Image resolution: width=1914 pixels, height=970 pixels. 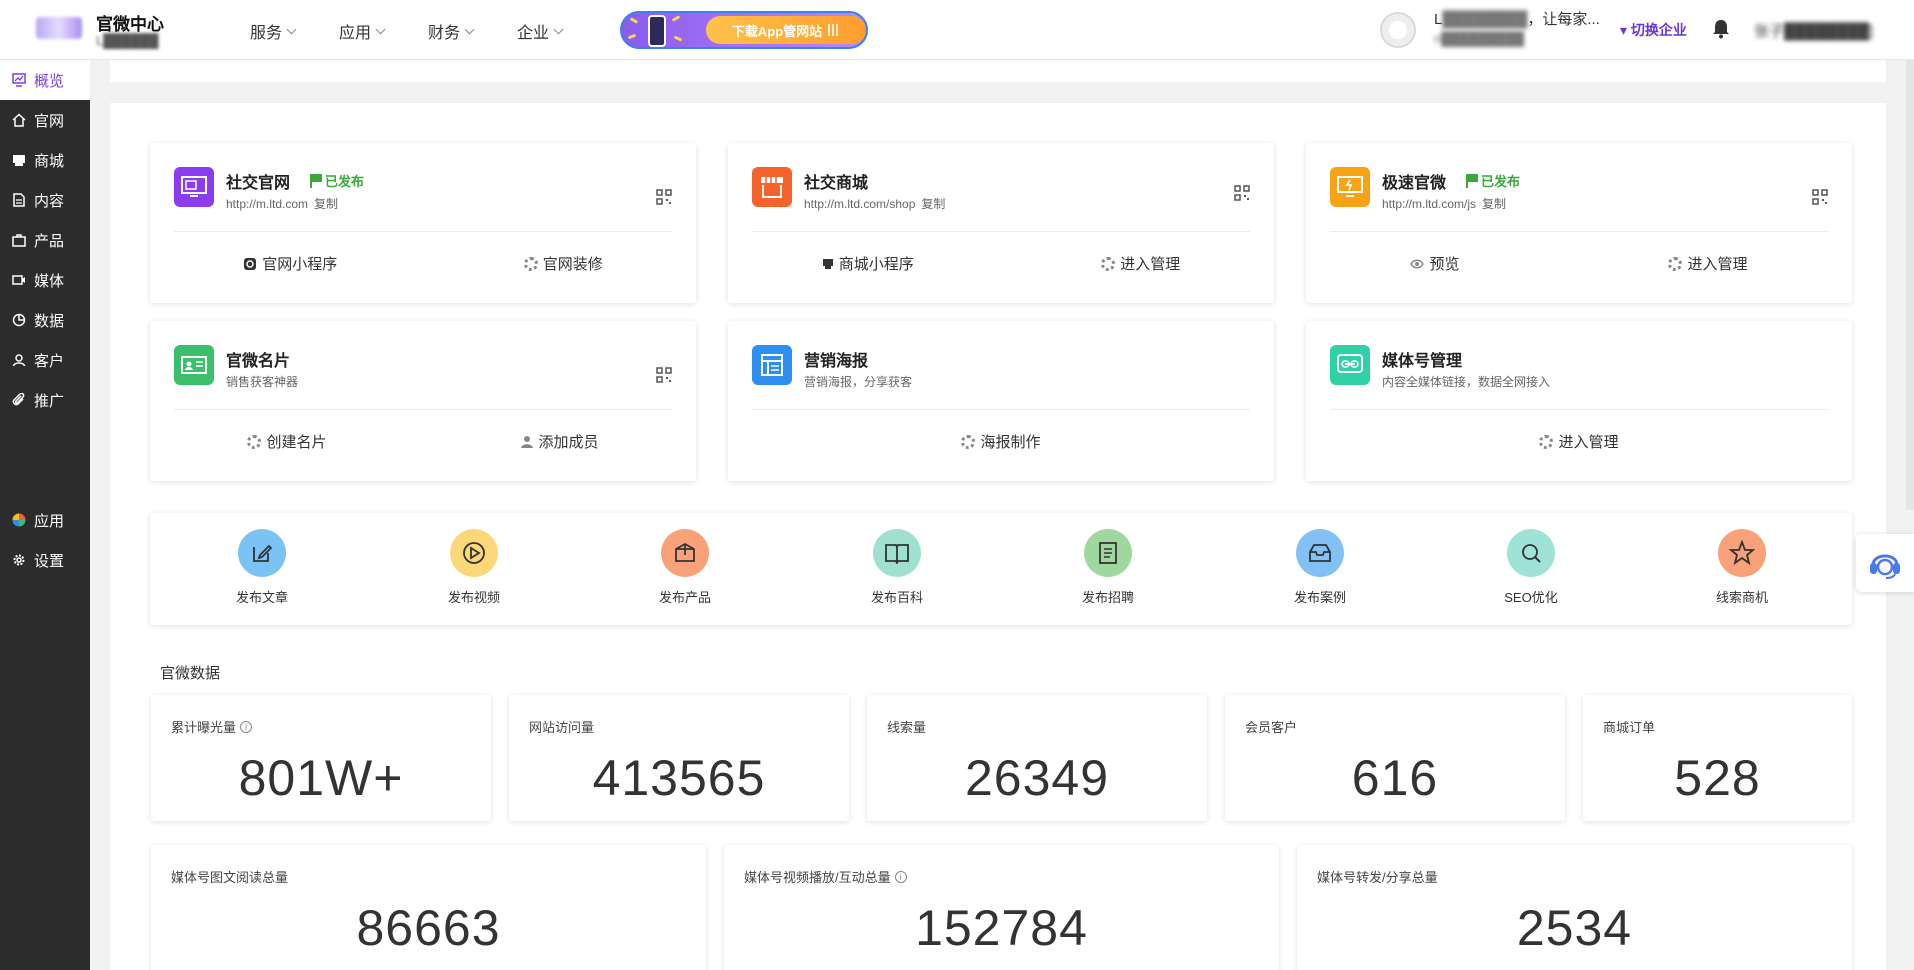 I want to click on sidebar-item-settings: 设置, so click(x=45, y=560).